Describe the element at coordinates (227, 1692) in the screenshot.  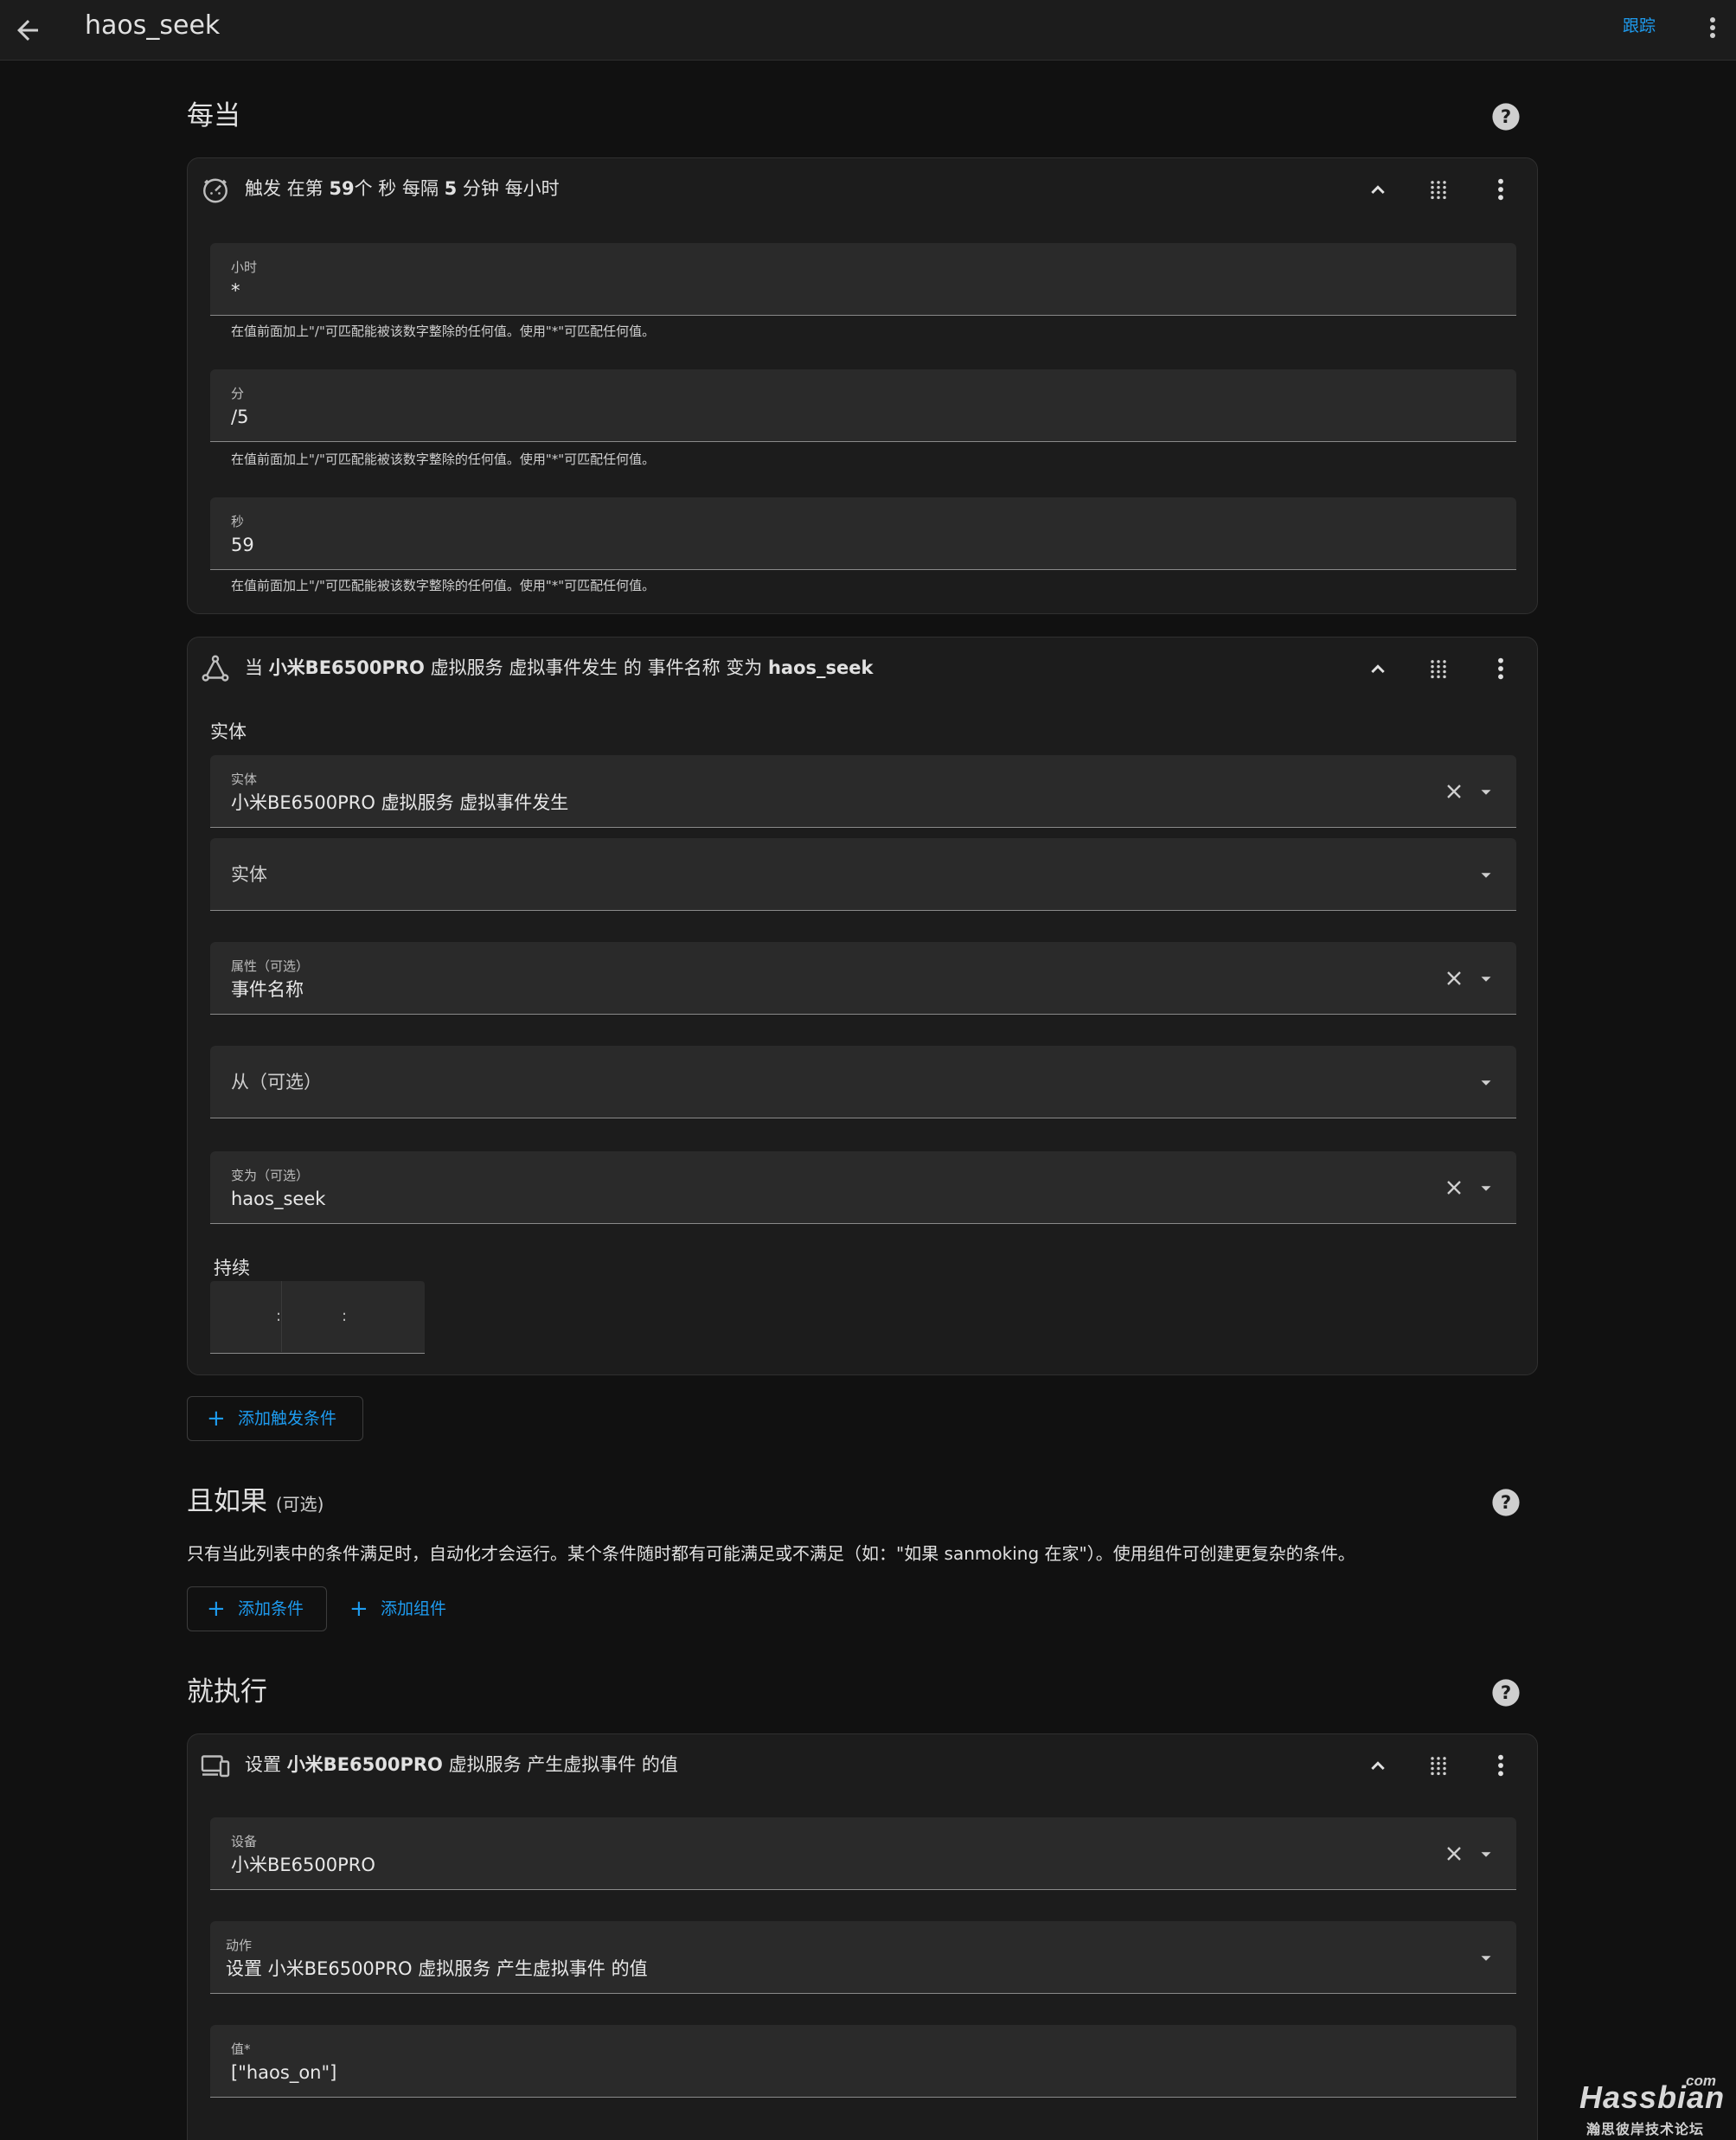
I see `actions-section-title: 就执行` at that location.